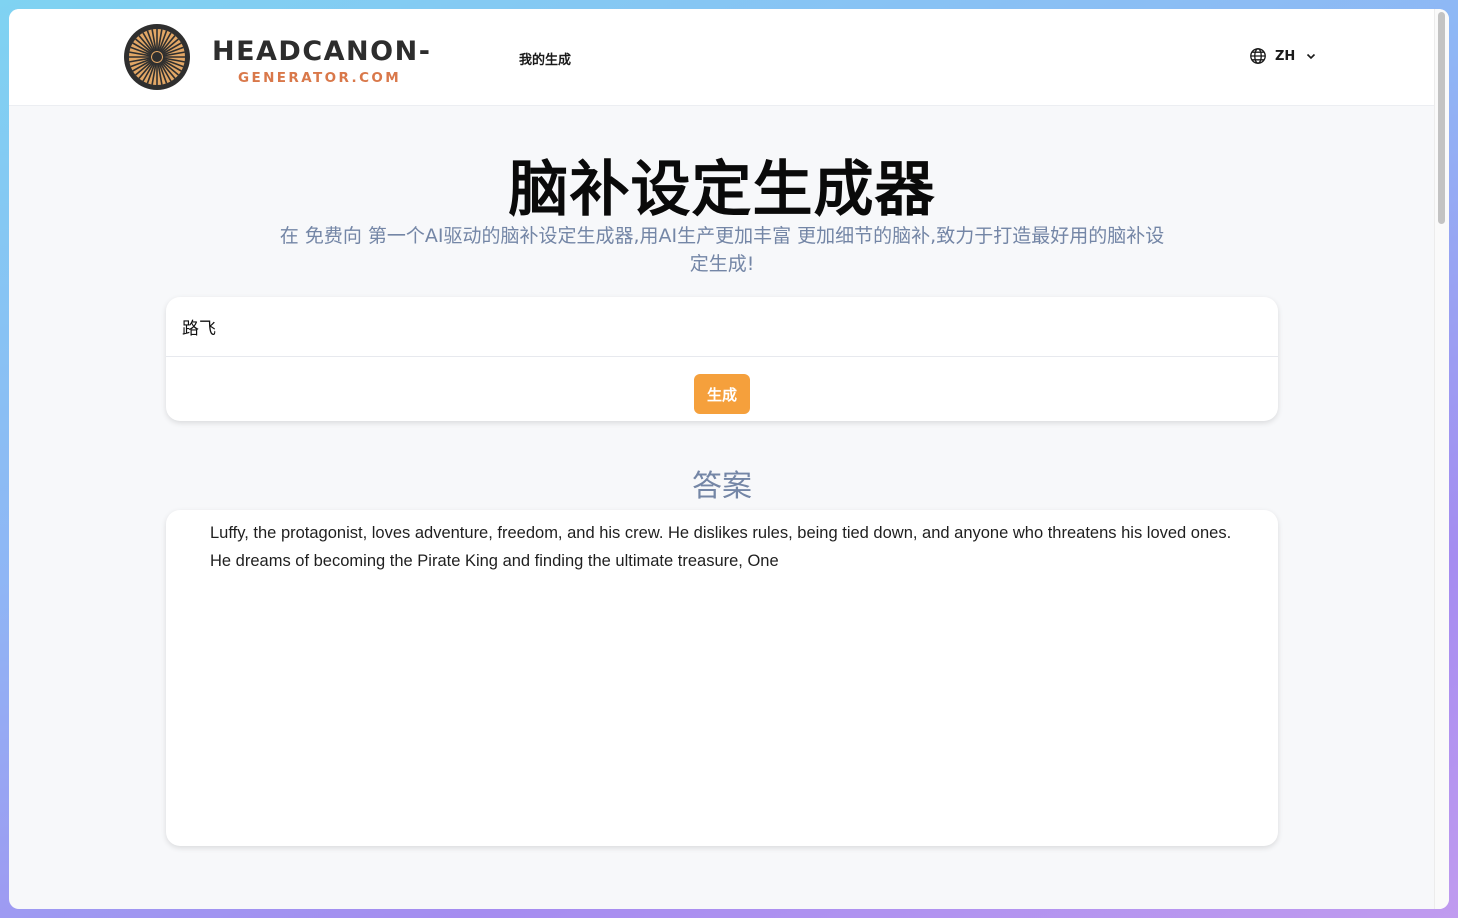 Image resolution: width=1458 pixels, height=918 pixels. Describe the element at coordinates (722, 190) in the screenshot. I see `page-title: 脑补设定生成器` at that location.